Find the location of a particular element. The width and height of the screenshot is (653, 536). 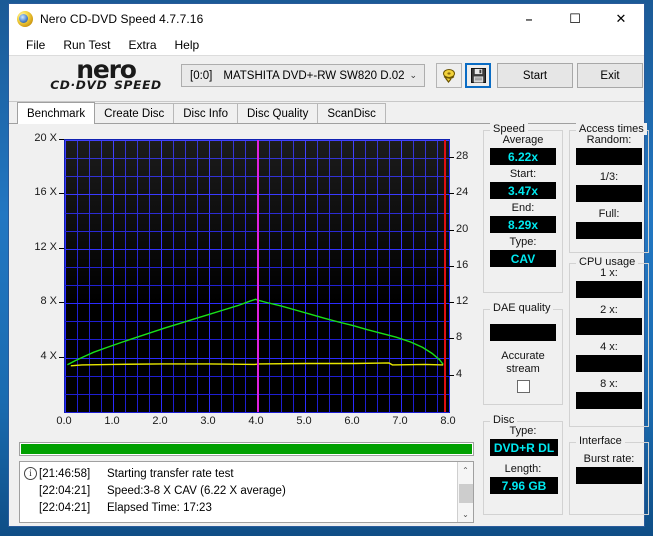

exit-button: Exit is located at coordinates (610, 75).